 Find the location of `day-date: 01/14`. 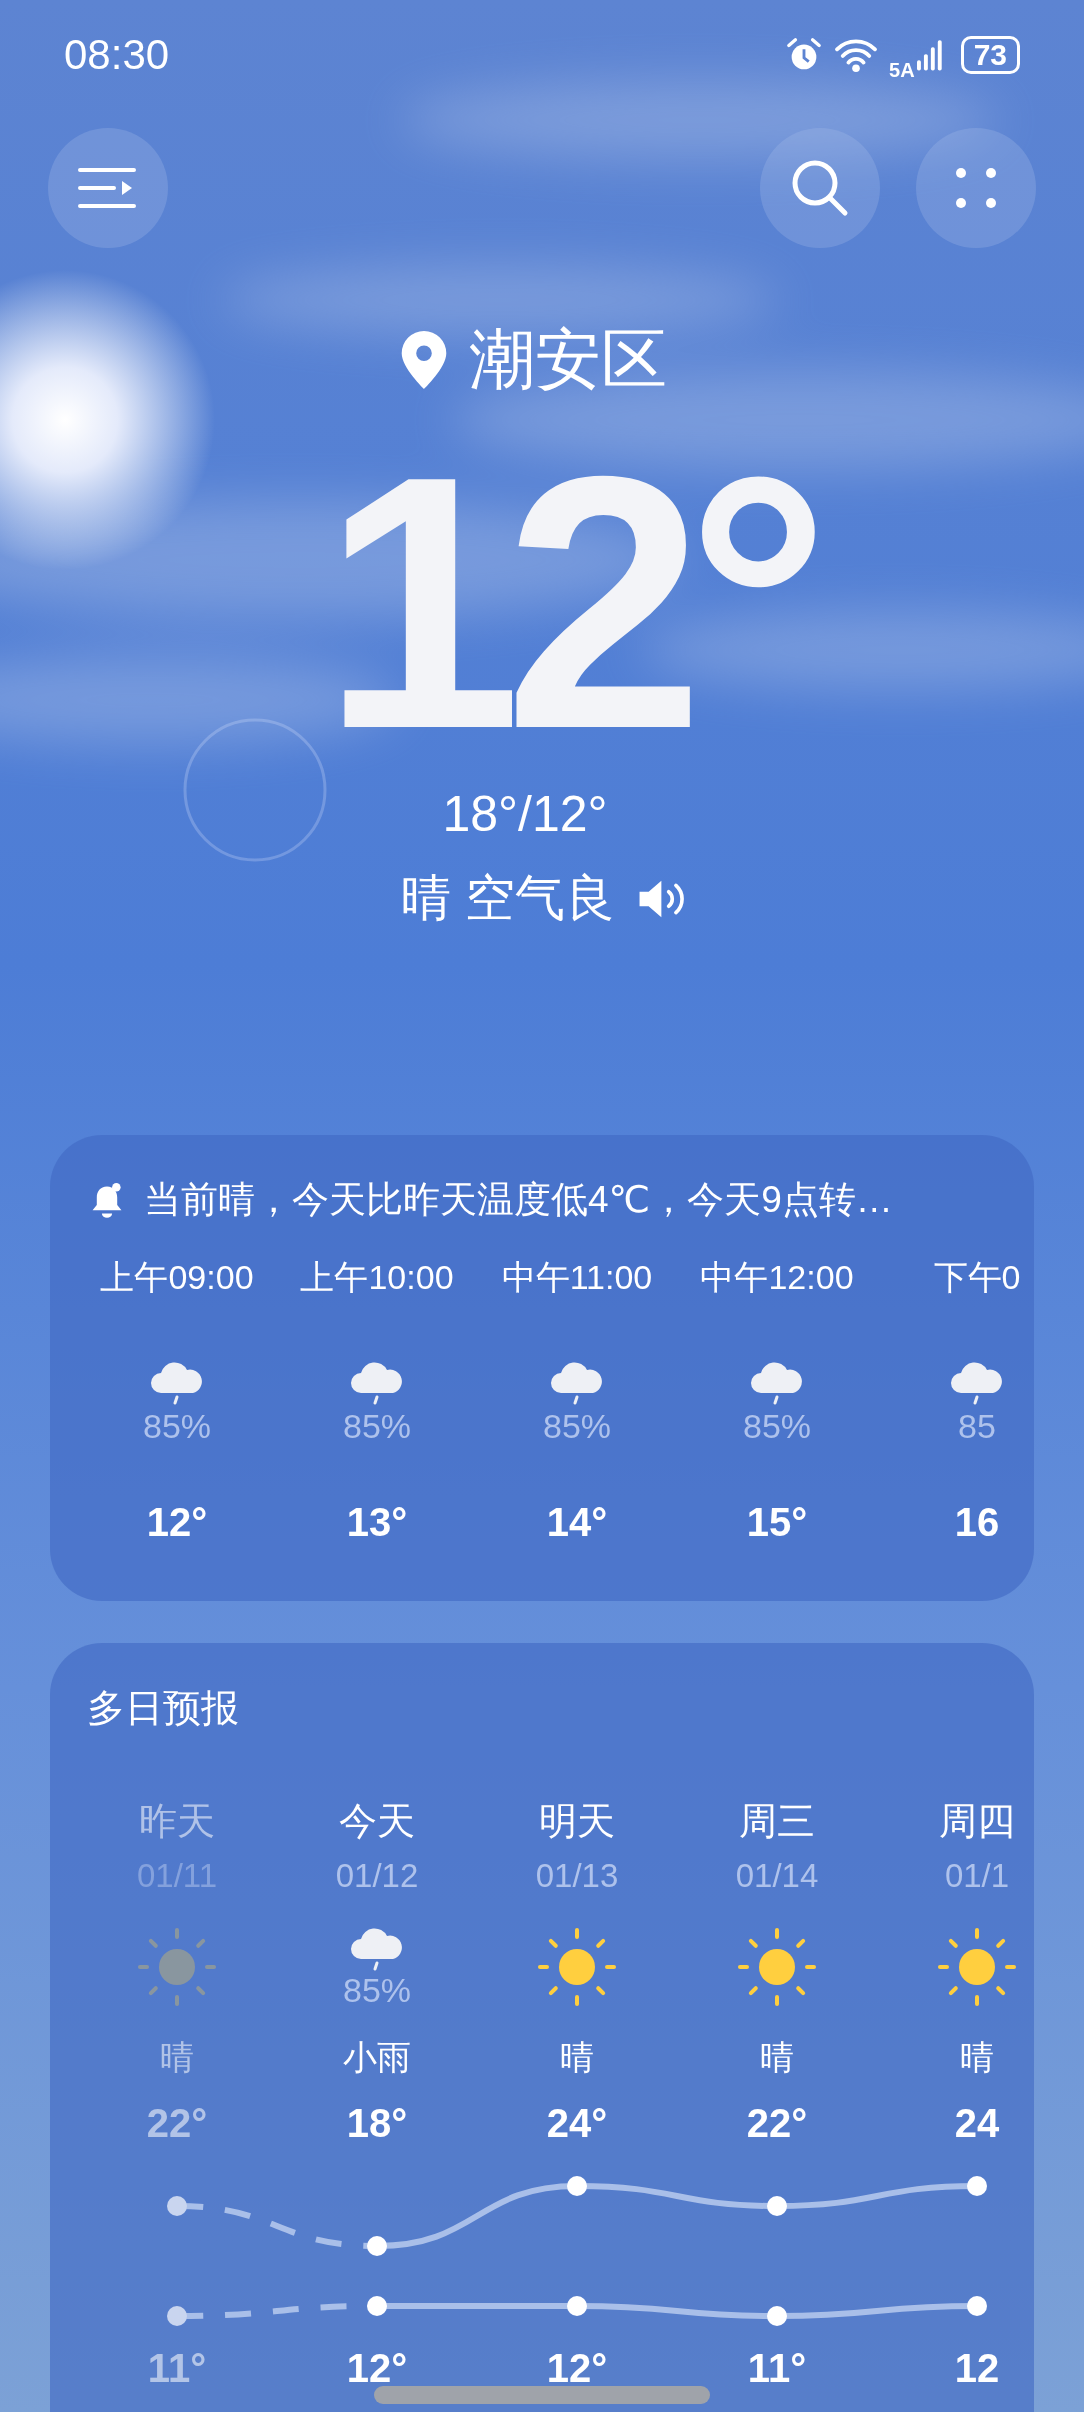

day-date: 01/14 is located at coordinates (777, 1876).